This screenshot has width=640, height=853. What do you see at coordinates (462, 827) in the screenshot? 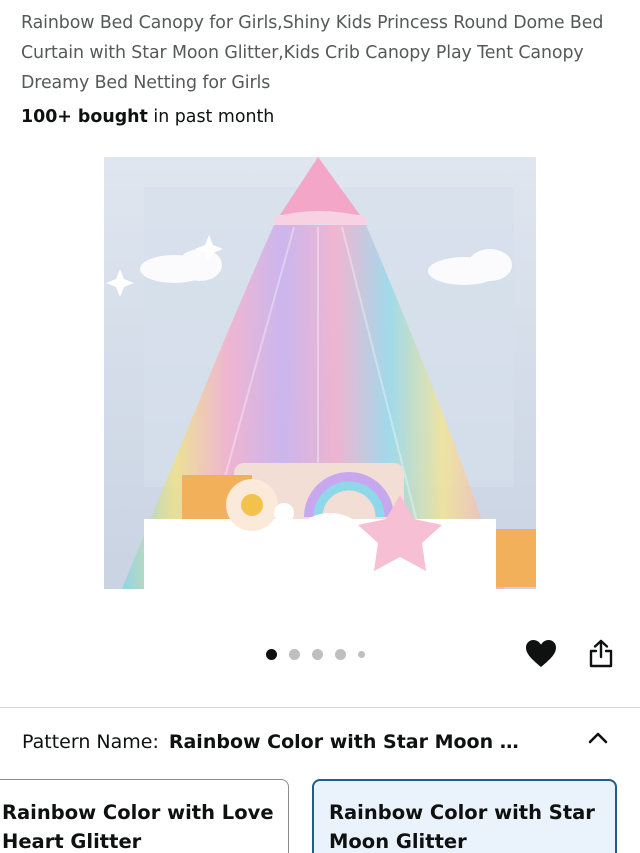
I see `pattern-option-label: Rainbow Color with Star Moon Glitter` at bounding box center [462, 827].